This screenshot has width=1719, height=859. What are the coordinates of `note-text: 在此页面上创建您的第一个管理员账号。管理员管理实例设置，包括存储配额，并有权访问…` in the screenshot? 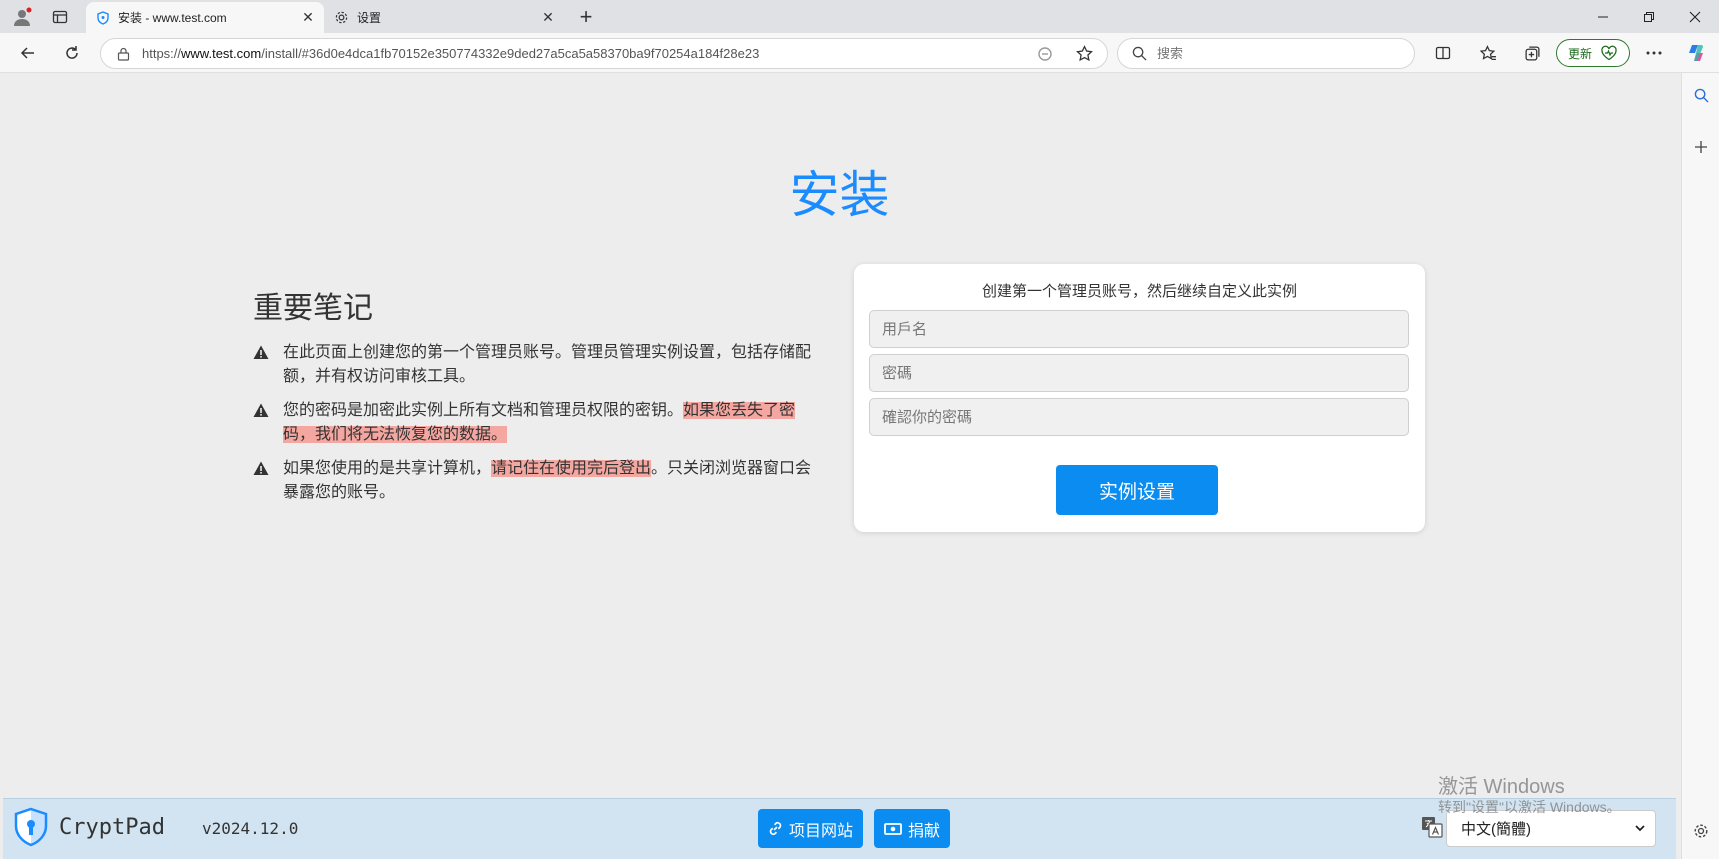 It's located at (547, 364).